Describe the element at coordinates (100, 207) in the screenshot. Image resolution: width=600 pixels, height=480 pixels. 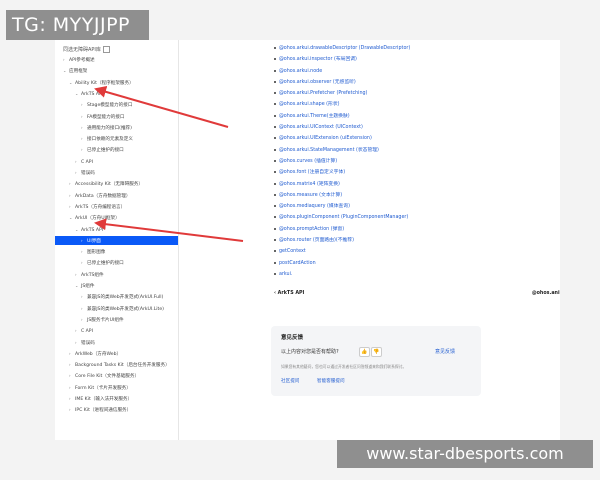
I see `sidebar-item-label: ArkTS（方舟编程语言）` at that location.